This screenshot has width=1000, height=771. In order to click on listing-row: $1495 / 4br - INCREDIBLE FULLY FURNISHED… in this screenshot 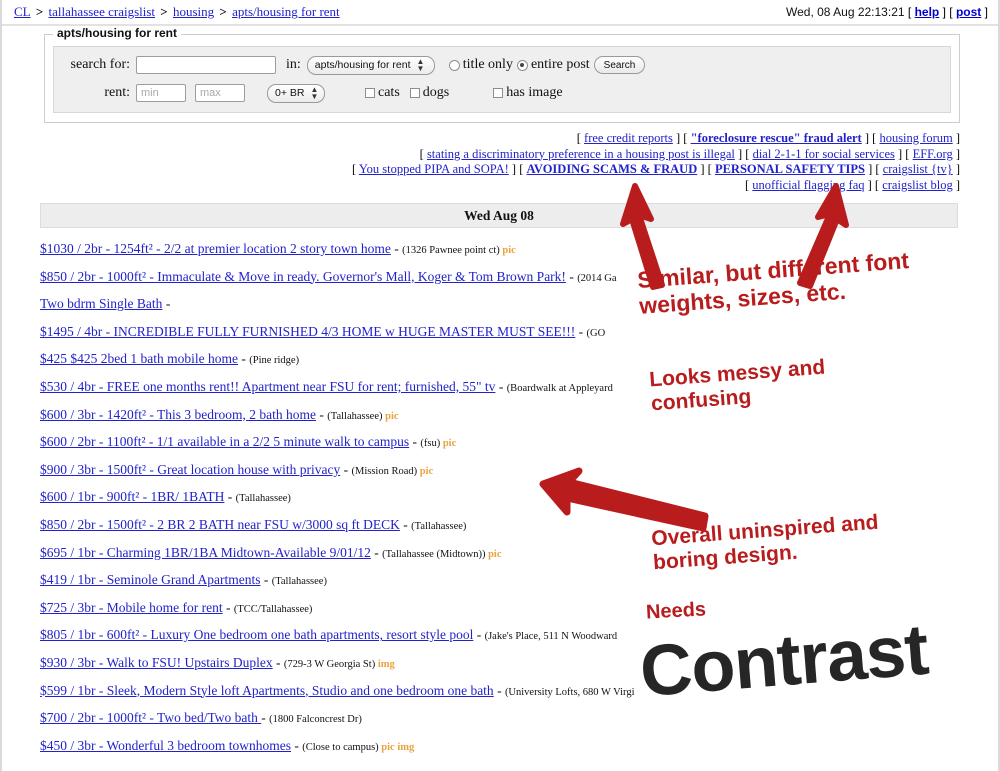, I will do `click(519, 338)`.